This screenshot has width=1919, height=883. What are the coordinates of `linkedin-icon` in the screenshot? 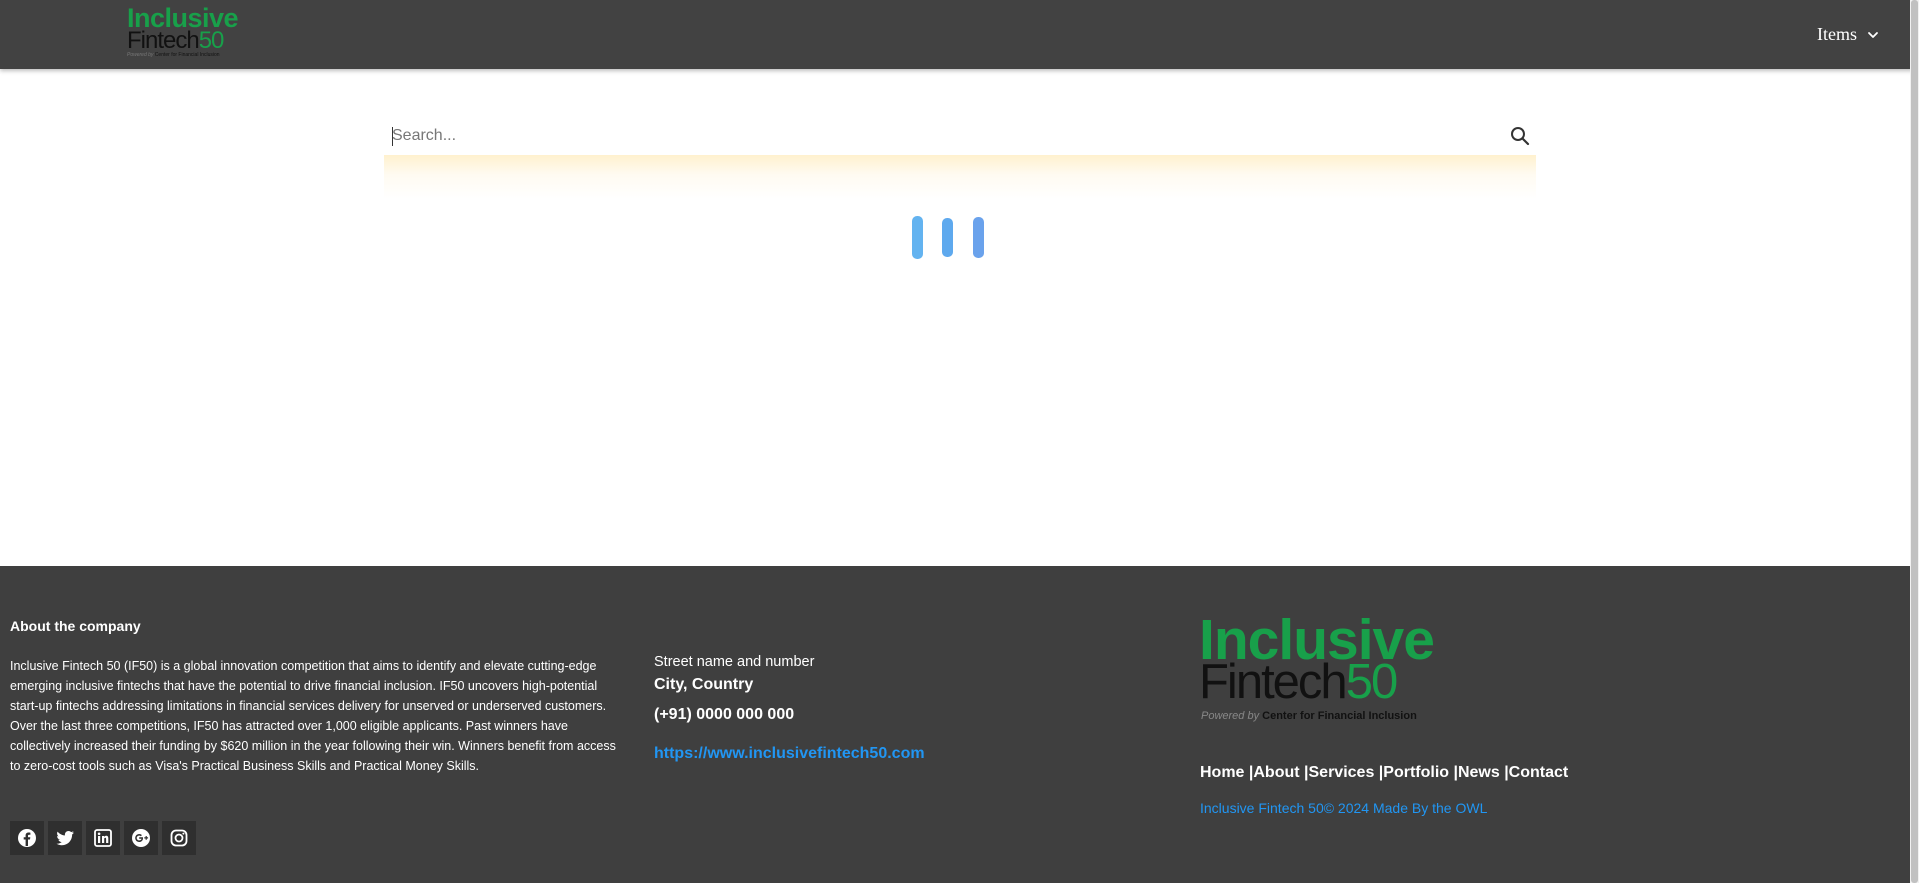 It's located at (103, 838).